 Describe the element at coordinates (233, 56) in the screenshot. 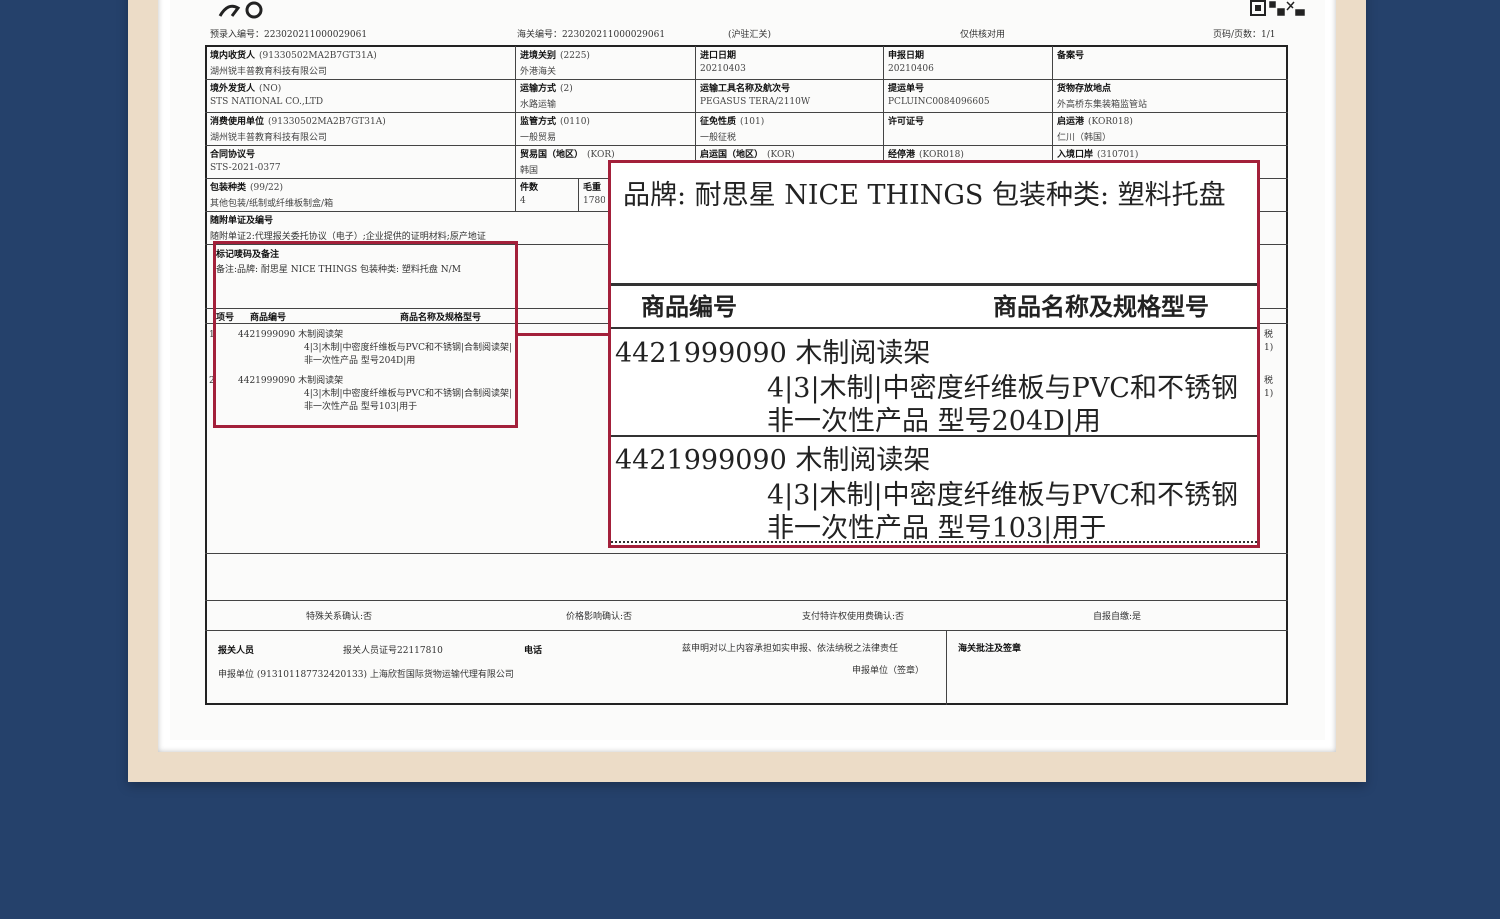

I see `field-label: 境内收货人` at that location.